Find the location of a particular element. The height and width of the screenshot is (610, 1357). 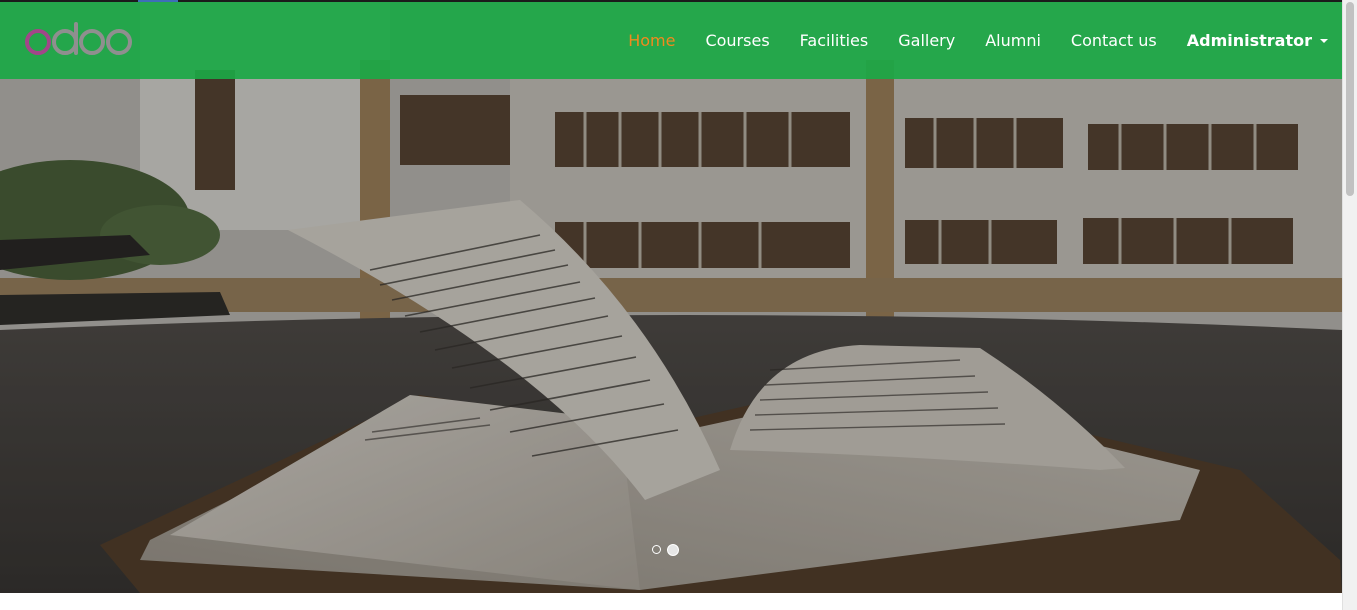

odoo-logo is located at coordinates (79, 40).